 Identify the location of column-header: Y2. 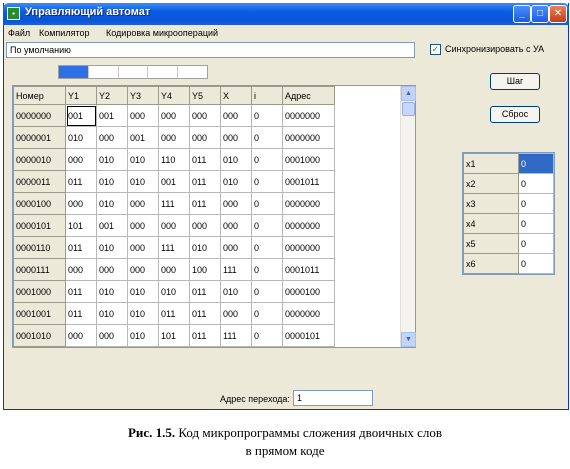
(112, 95).